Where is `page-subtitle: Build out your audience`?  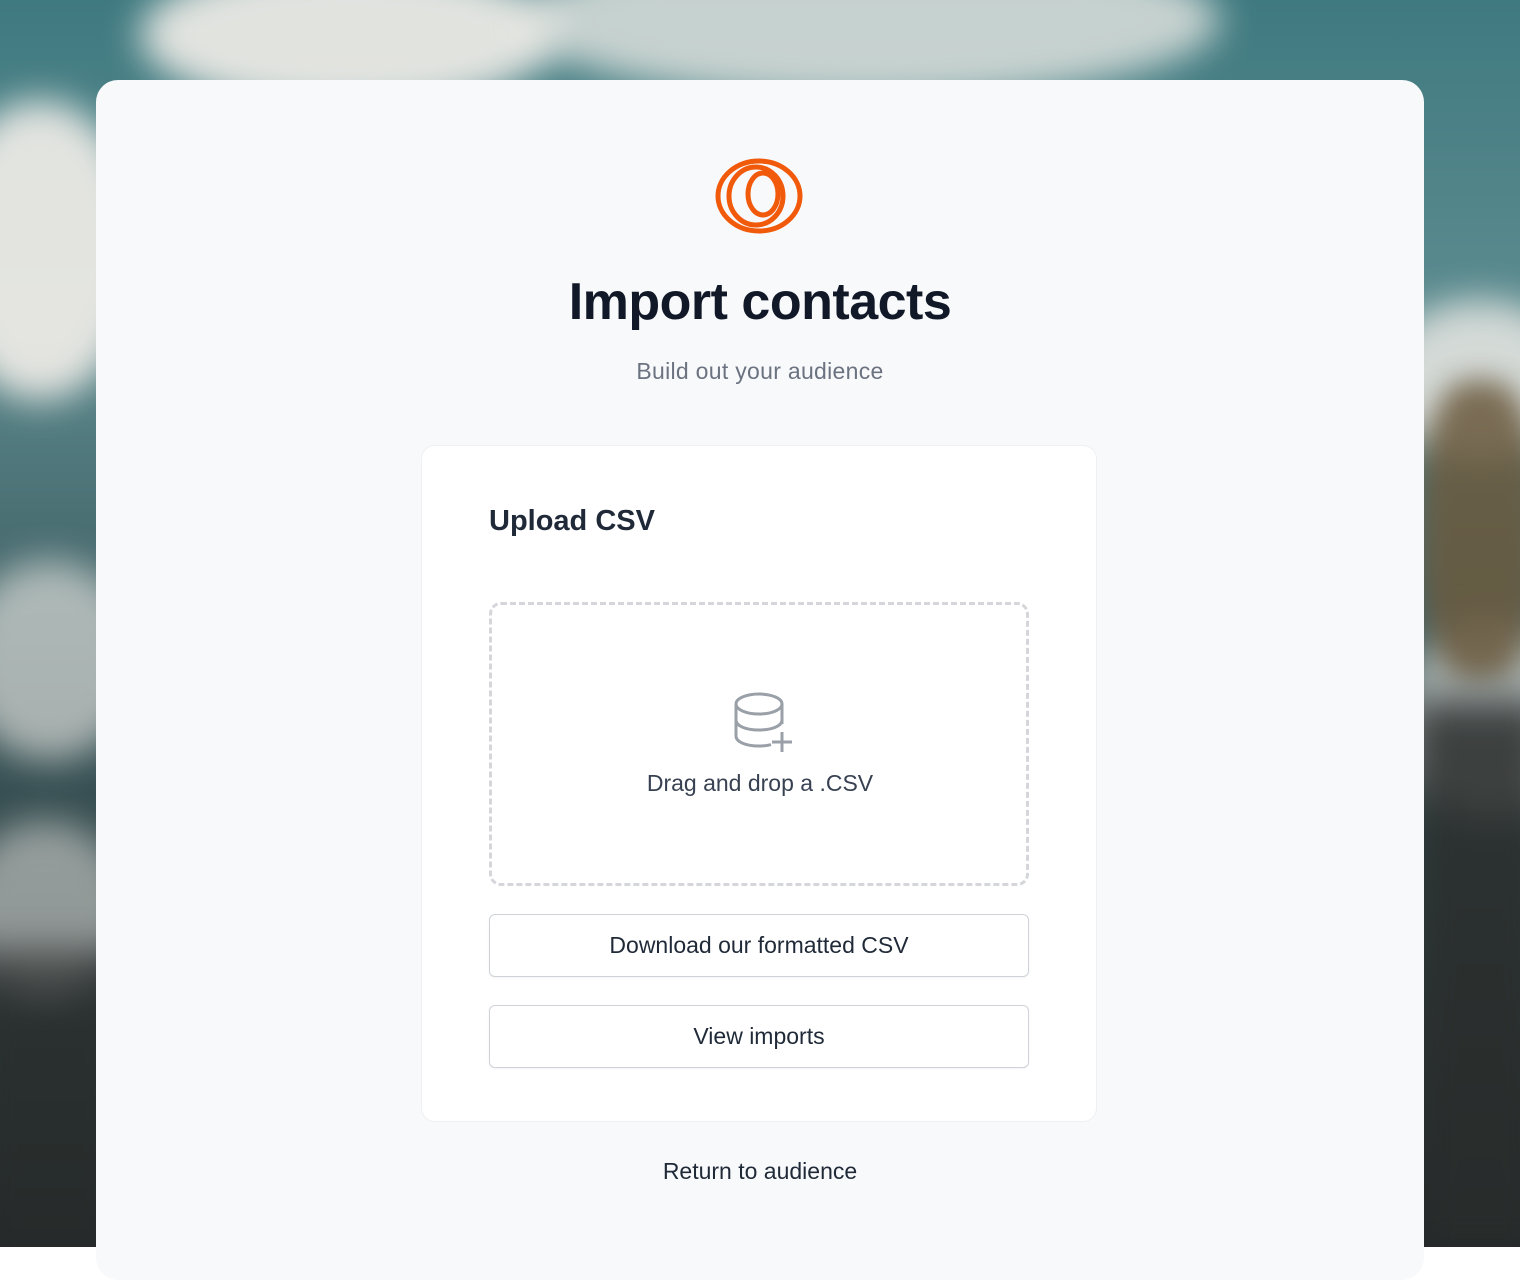
page-subtitle: Build out your audience is located at coordinates (760, 371).